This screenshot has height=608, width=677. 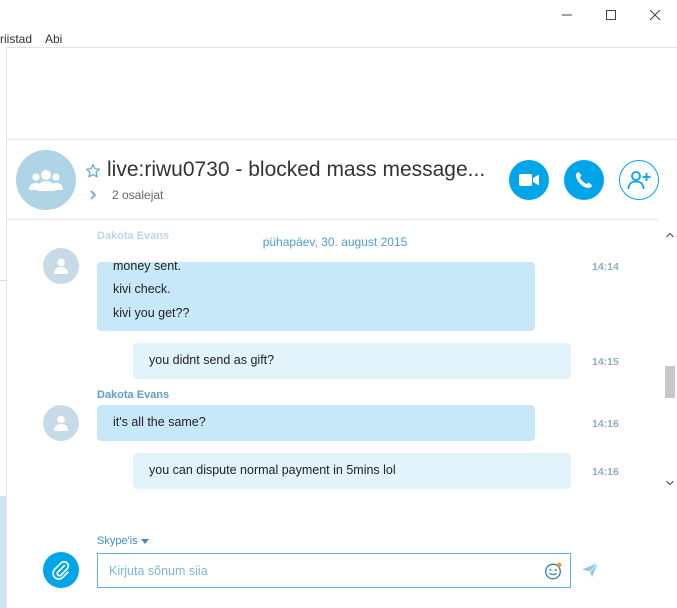 I want to click on phone-icon, so click(x=584, y=180).